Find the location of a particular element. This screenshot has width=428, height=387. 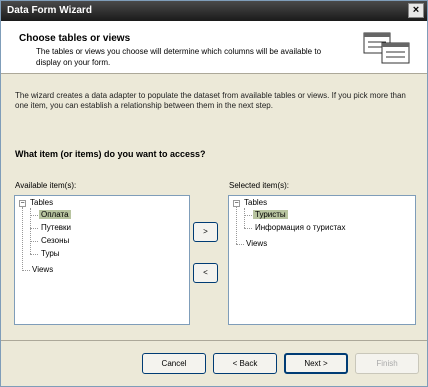

list-item: Туры is located at coordinates (50, 253).